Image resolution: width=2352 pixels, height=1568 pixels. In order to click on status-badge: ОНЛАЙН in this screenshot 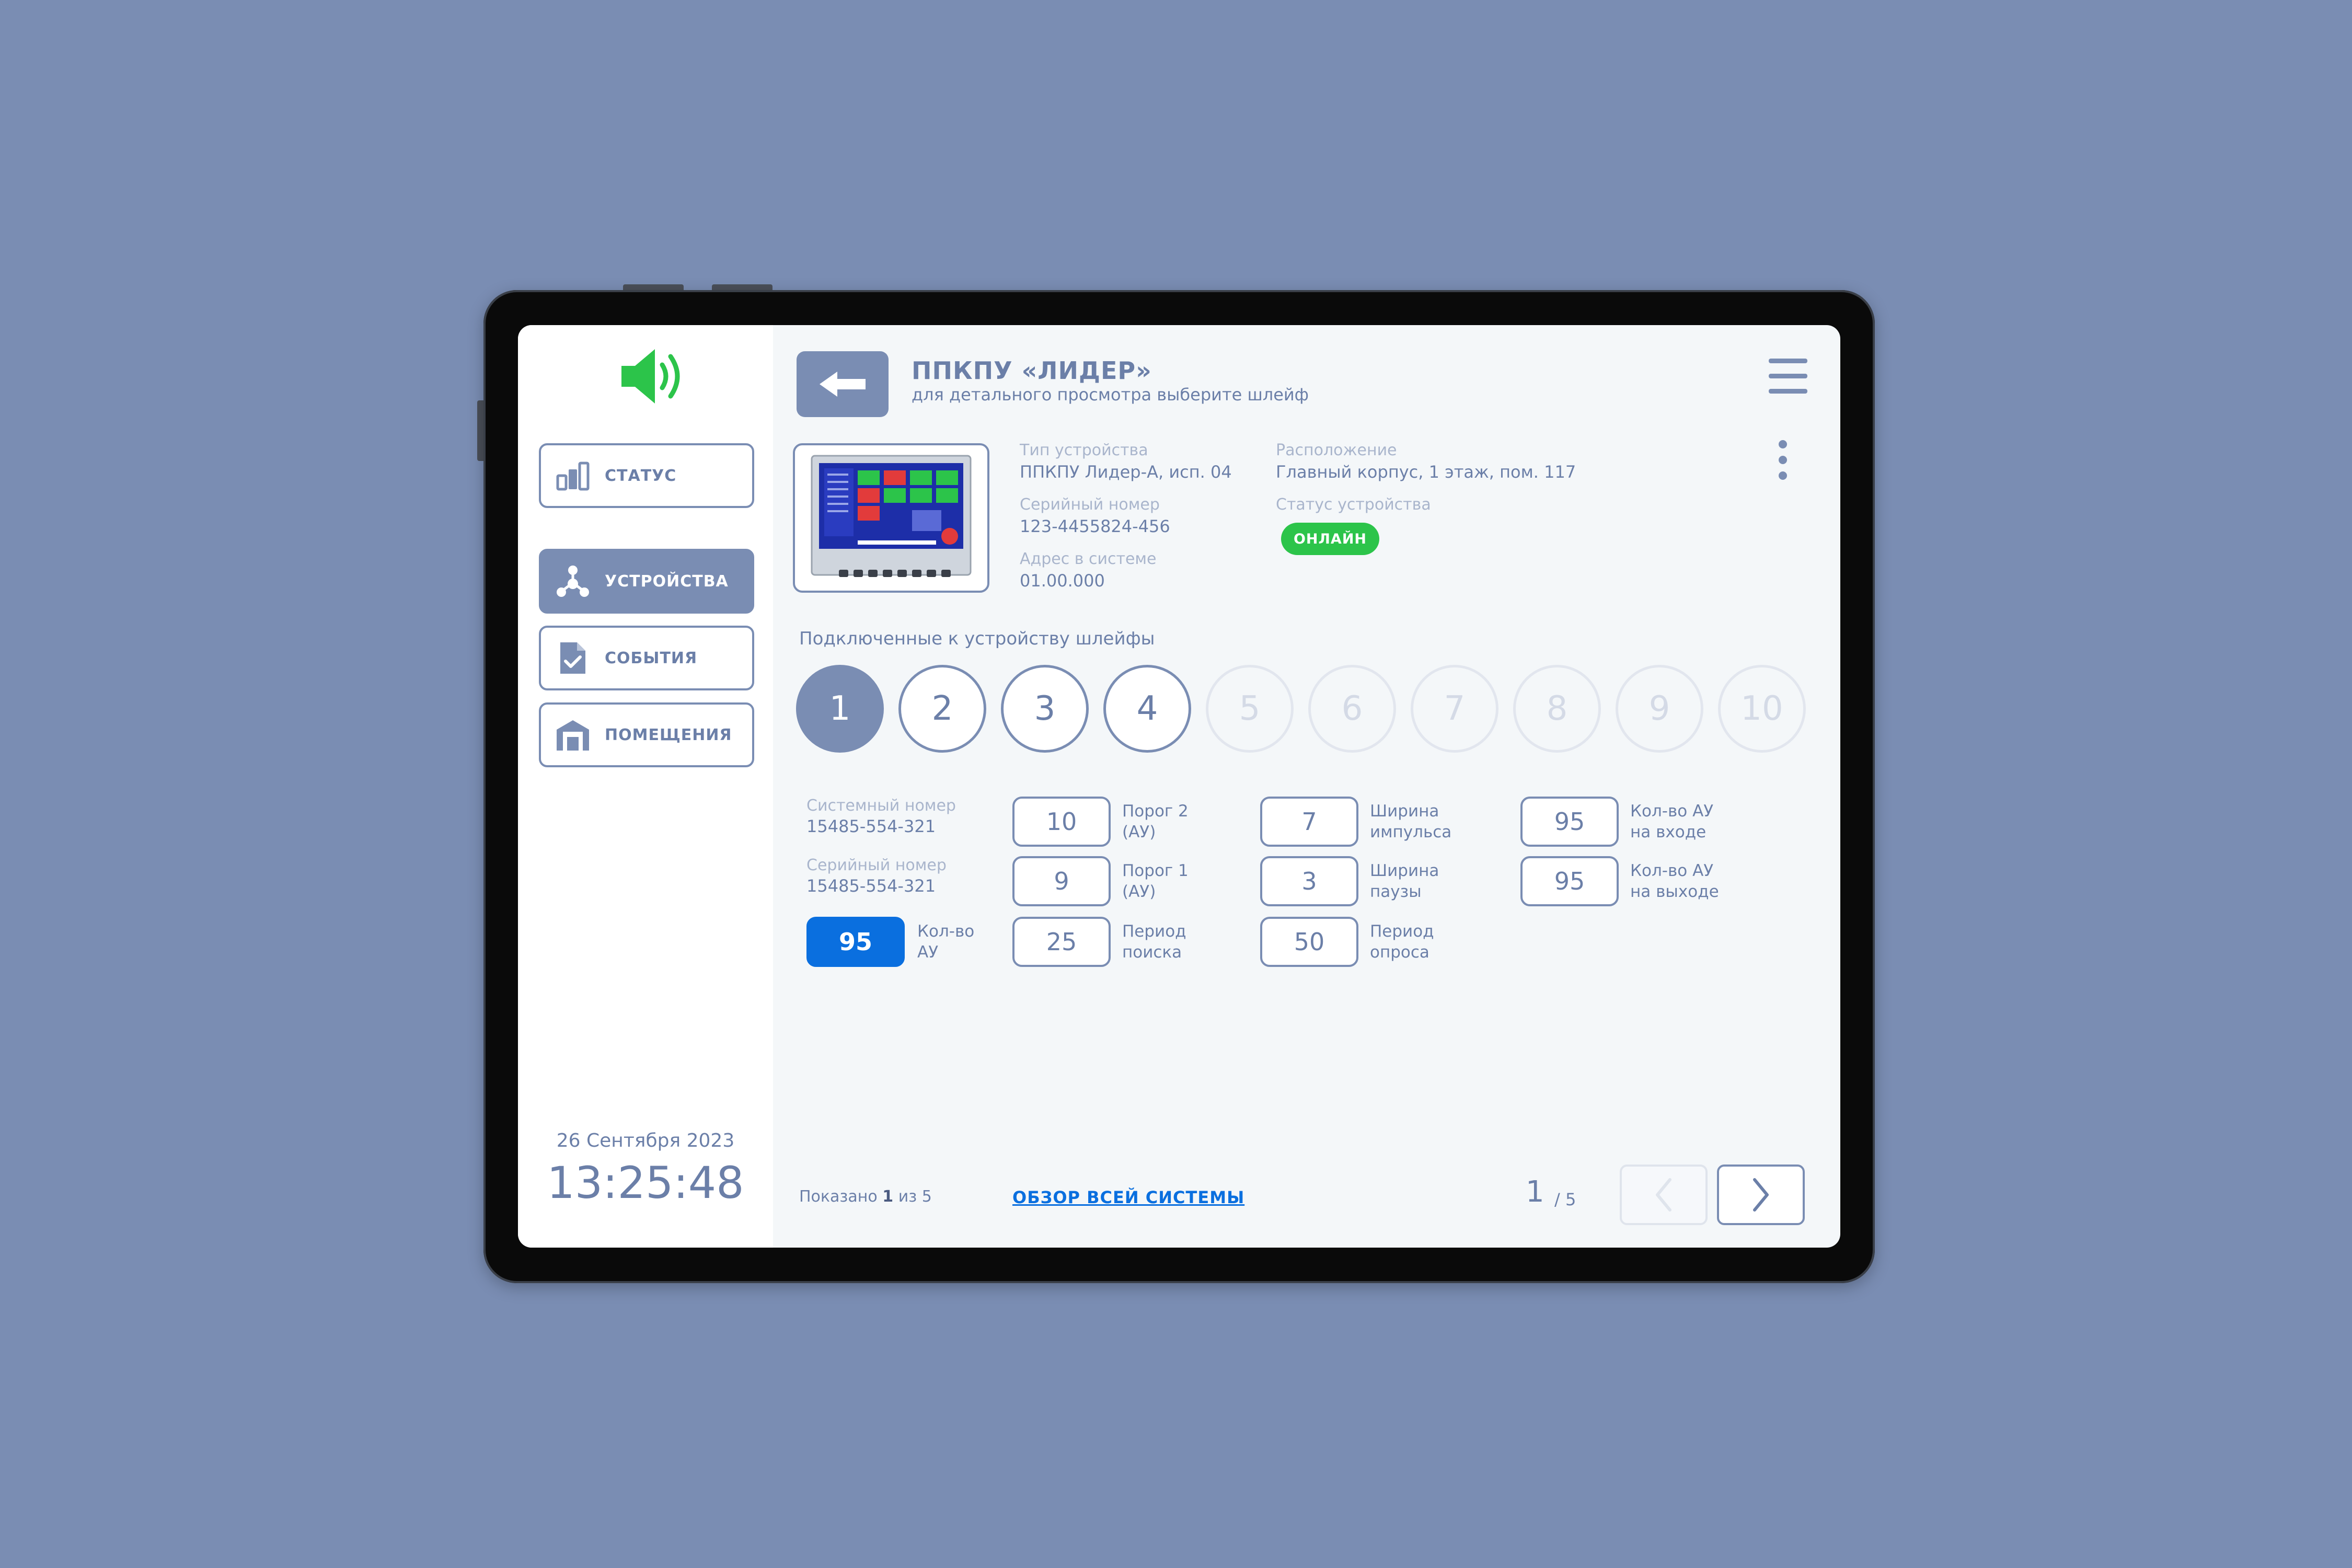, I will do `click(1330, 539)`.